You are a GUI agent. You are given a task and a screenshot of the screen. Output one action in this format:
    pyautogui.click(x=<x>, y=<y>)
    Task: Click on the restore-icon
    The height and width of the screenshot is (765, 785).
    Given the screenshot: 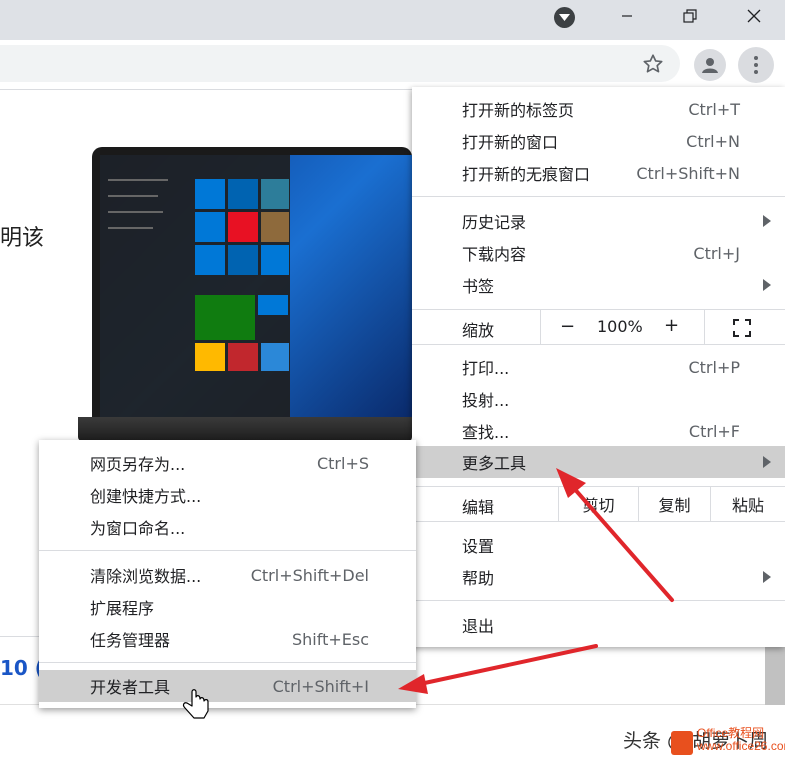 What is the action you would take?
    pyautogui.click(x=690, y=16)
    